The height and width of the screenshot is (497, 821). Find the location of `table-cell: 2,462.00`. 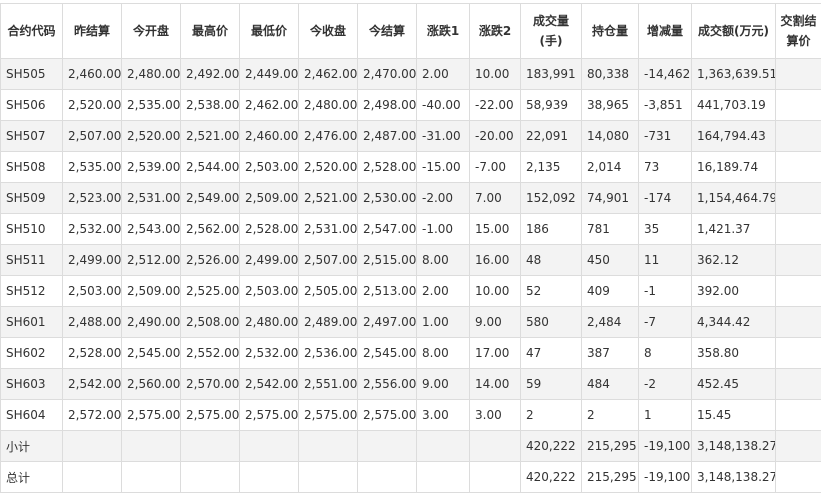

table-cell: 2,462.00 is located at coordinates (269, 105).